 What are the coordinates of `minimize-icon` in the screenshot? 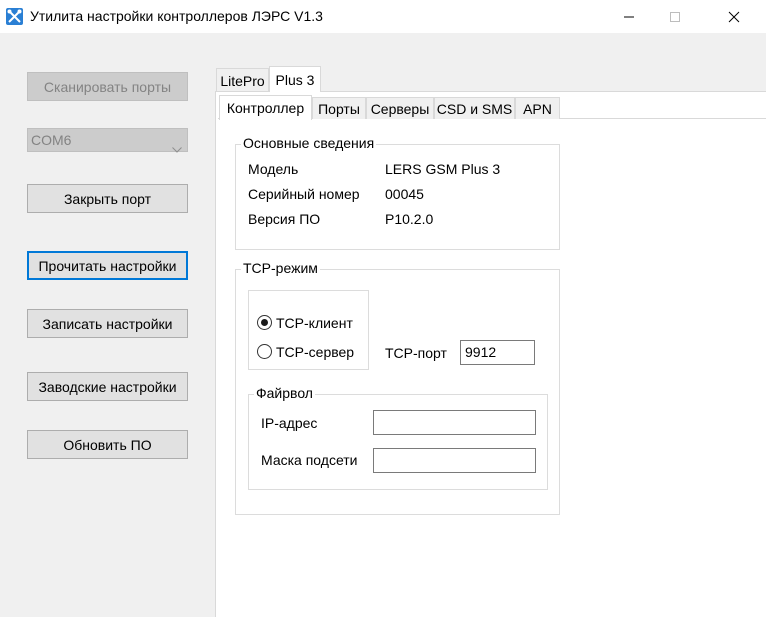 It's located at (629, 16).